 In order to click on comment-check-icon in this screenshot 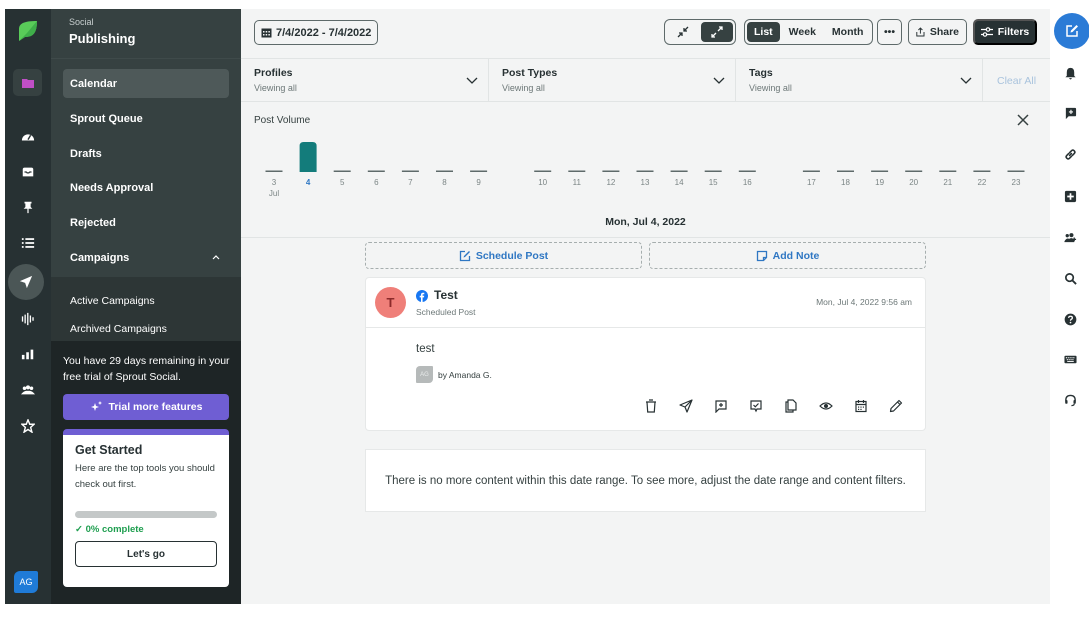, I will do `click(756, 406)`.